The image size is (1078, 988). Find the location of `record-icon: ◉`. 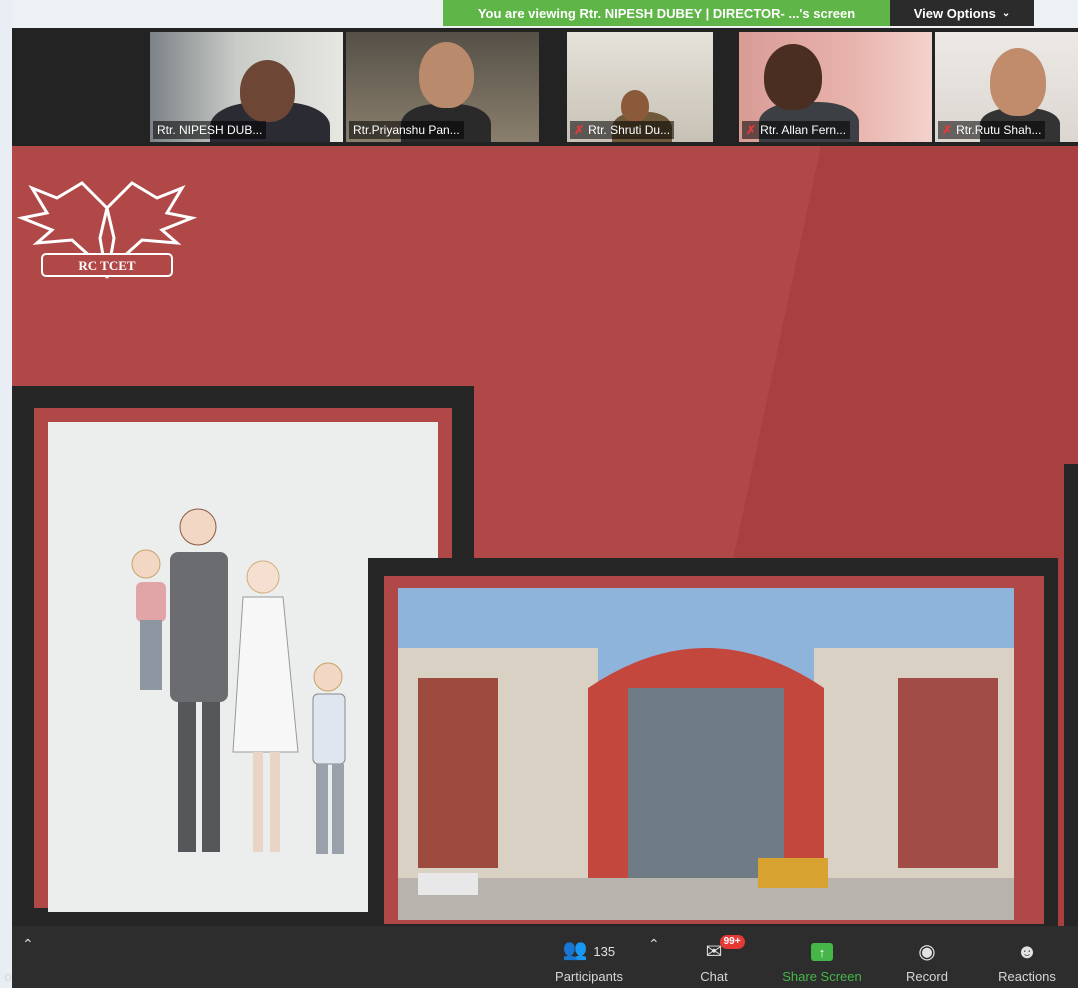

record-icon: ◉ is located at coordinates (927, 952).